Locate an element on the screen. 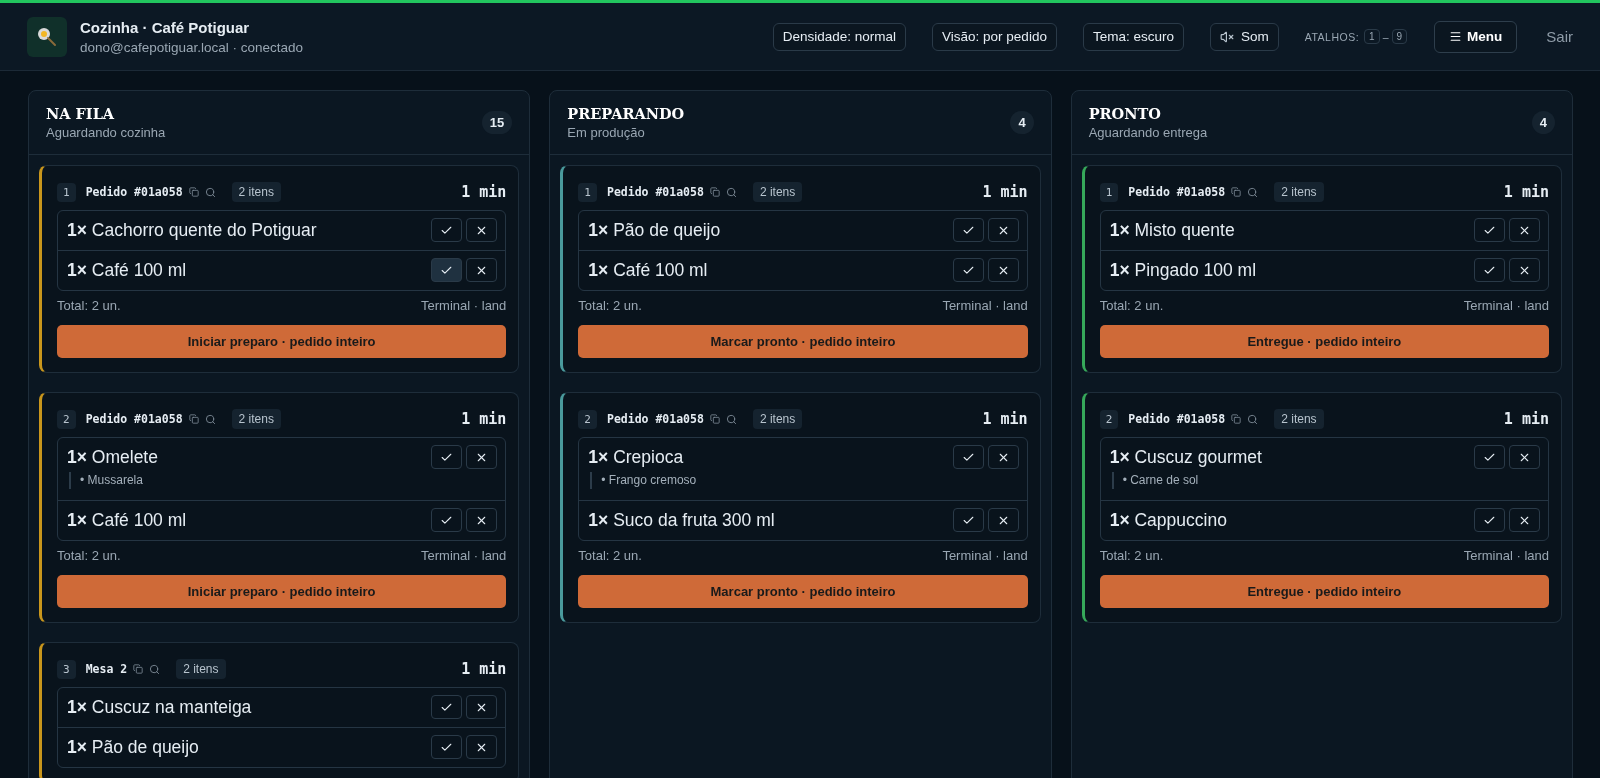 Image resolution: width=1600 pixels, height=778 pixels. item-name: 1× Pingado 100 ml is located at coordinates (1183, 270).